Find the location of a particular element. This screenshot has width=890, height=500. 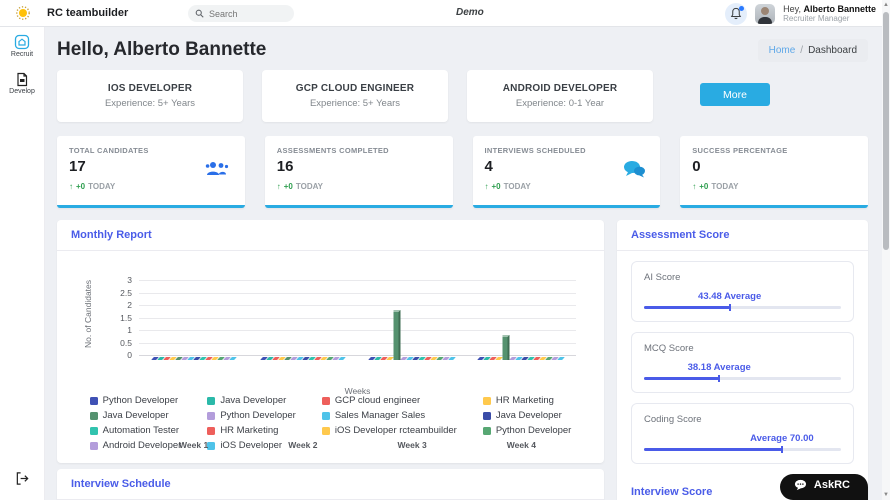

logout-button is located at coordinates (22, 478).